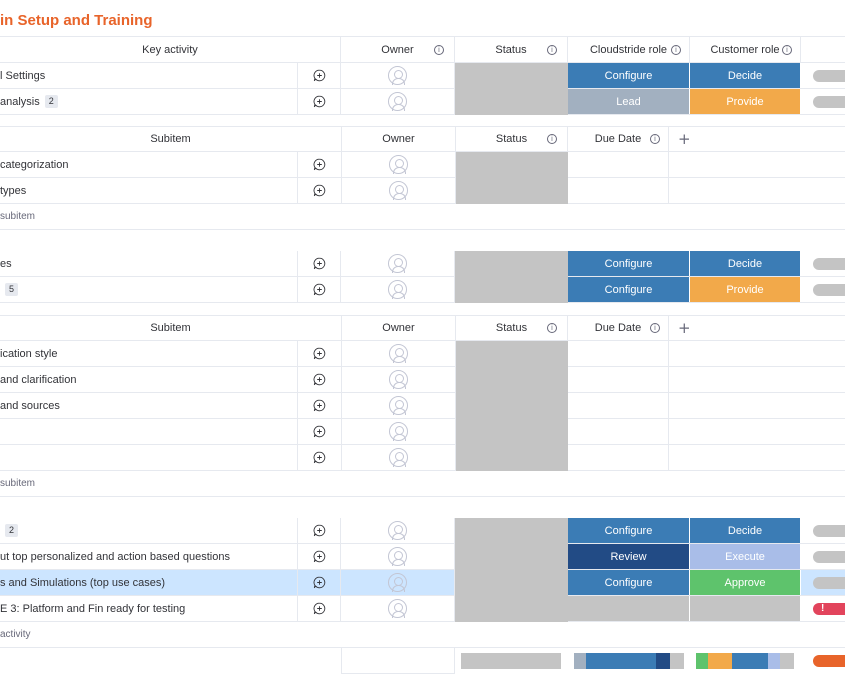 The image size is (845, 684). I want to click on col-owner: Owner i, so click(398, 49).